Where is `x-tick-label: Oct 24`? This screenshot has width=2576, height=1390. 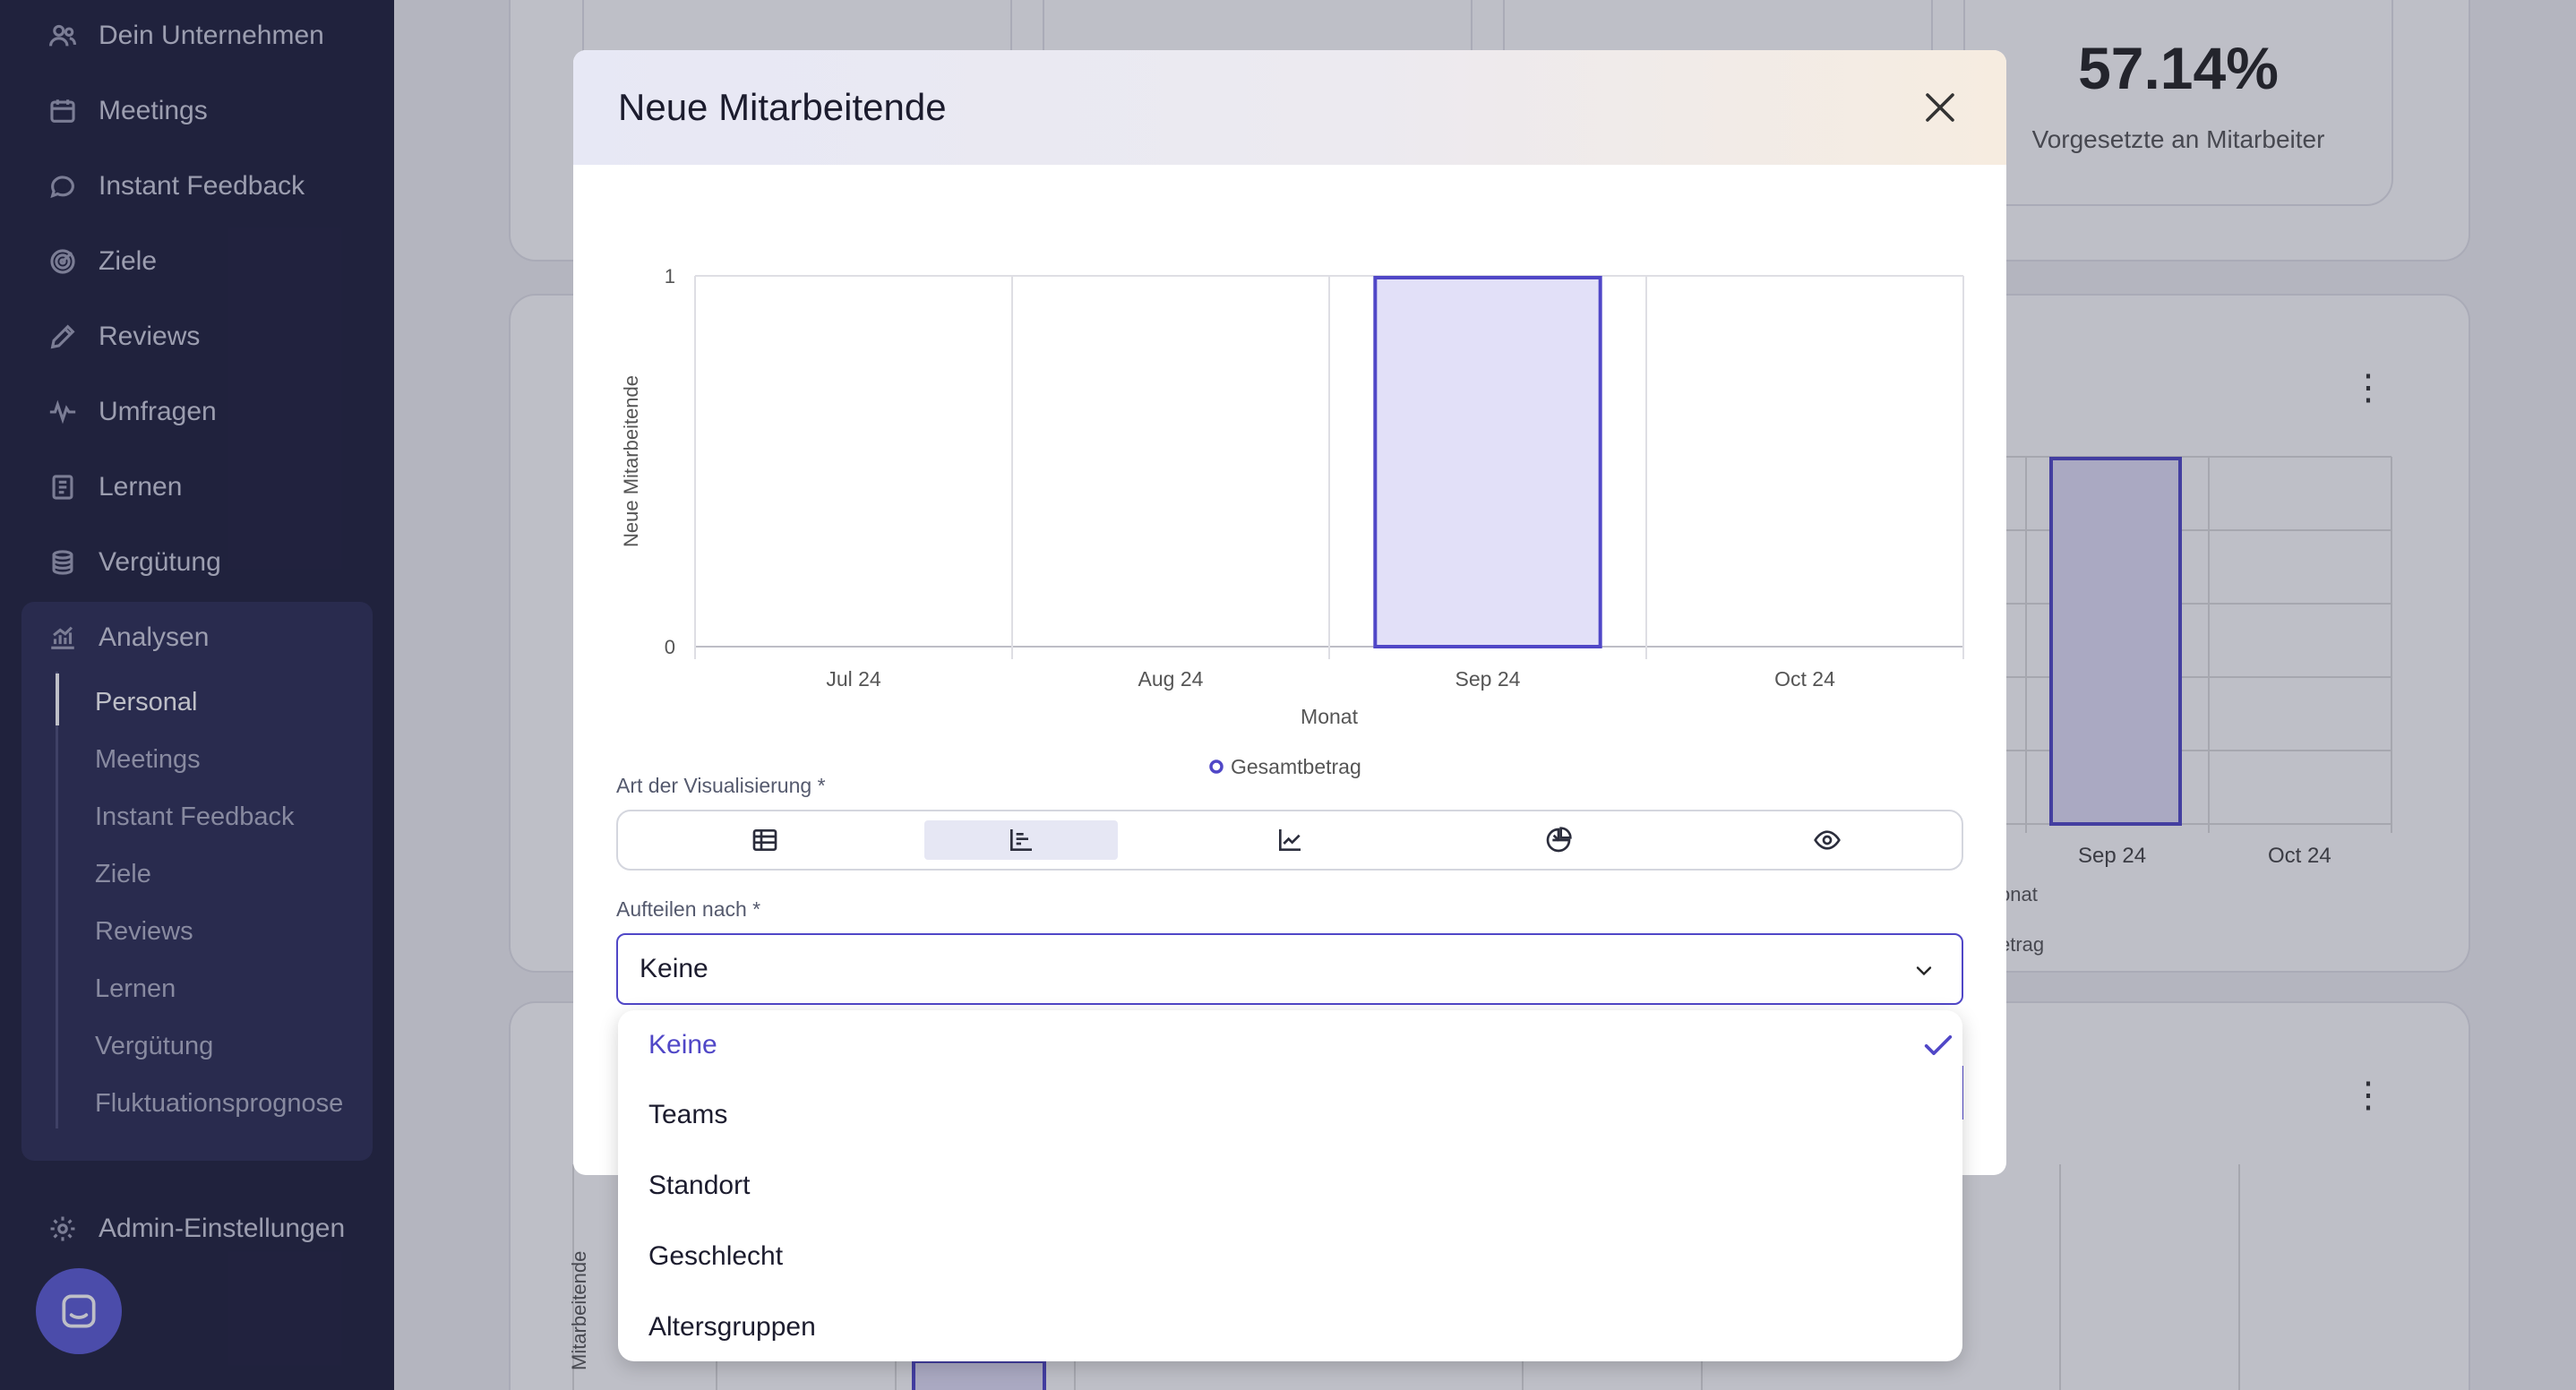
x-tick-label: Oct 24 is located at coordinates (1804, 679).